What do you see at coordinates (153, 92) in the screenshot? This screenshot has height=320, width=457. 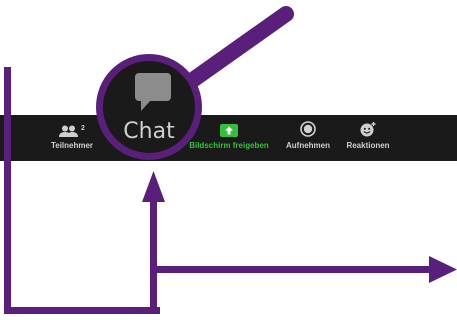 I see `chat-bubble-icon` at bounding box center [153, 92].